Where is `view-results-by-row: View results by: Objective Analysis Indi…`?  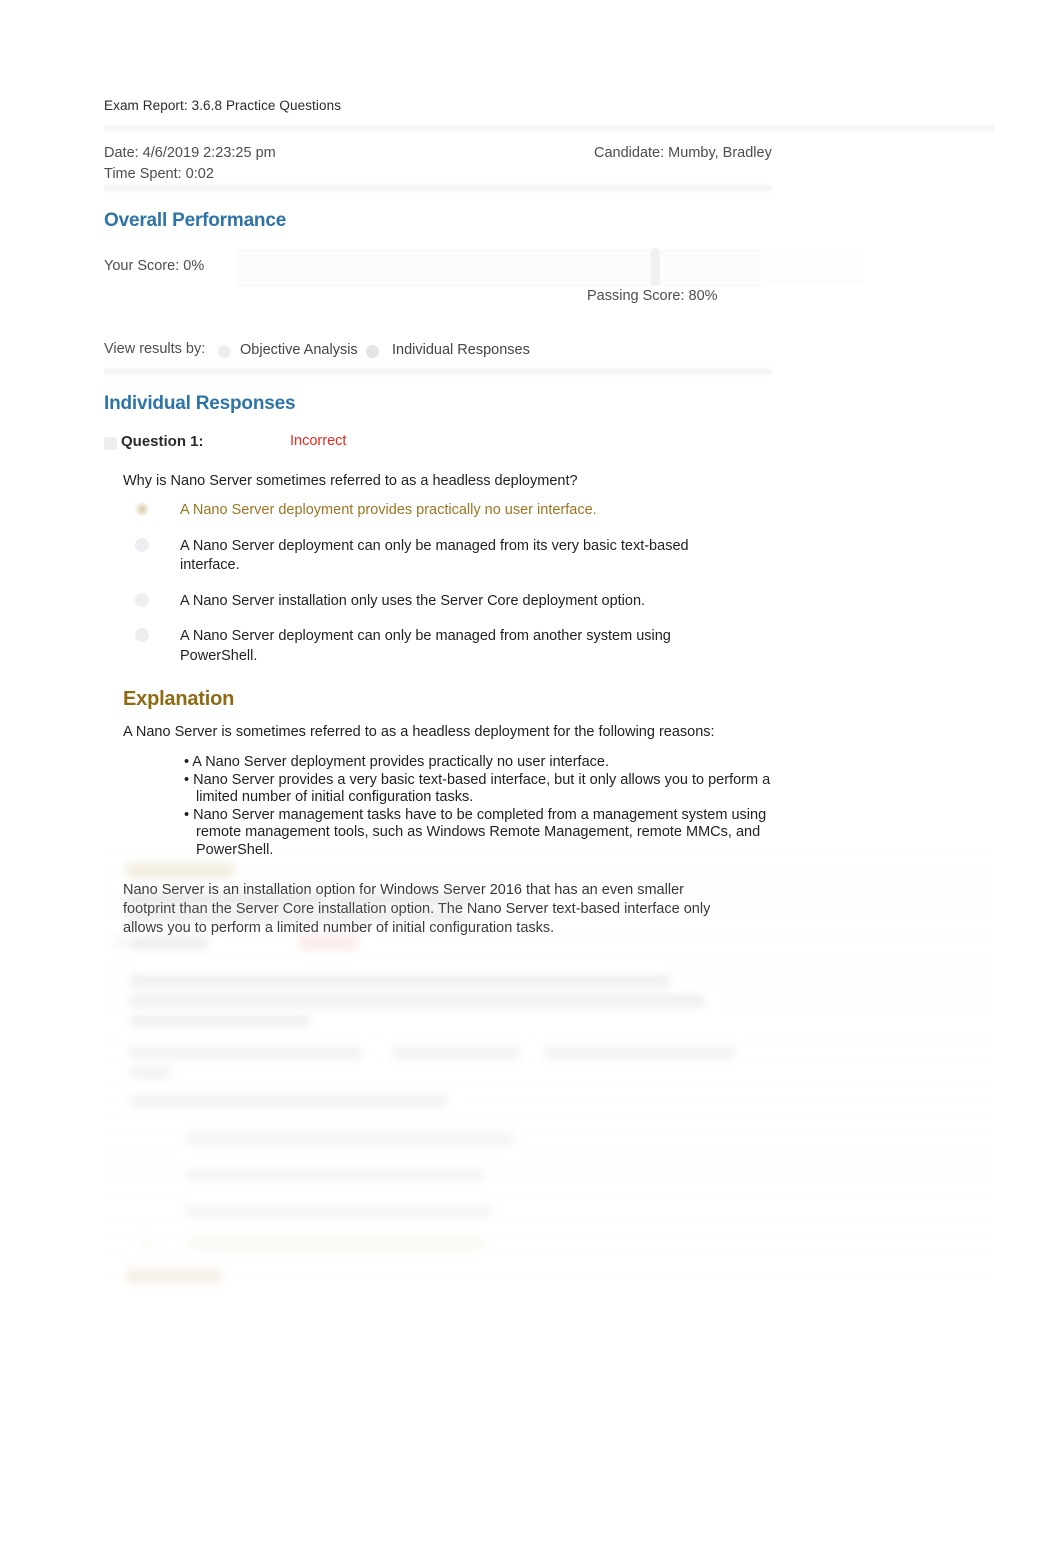
view-results-by-row: View results by: Objective Analysis Indi… is located at coordinates (549, 351).